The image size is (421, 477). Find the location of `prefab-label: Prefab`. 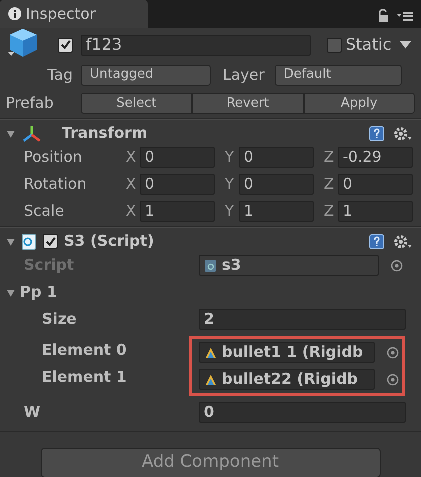

prefab-label: Prefab is located at coordinates (30, 103).